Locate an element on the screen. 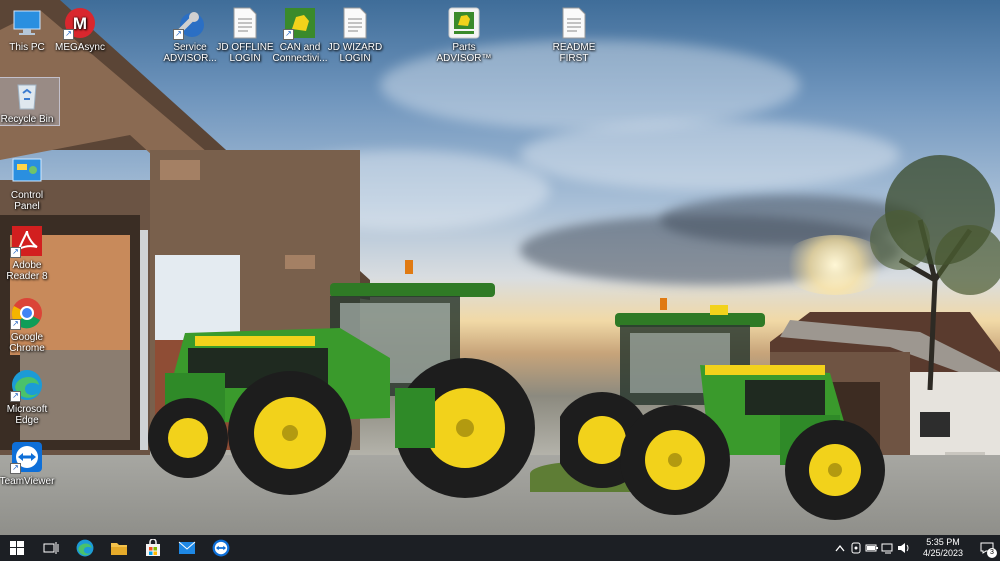  clock-time: 5:35 PM is located at coordinates (943, 542).